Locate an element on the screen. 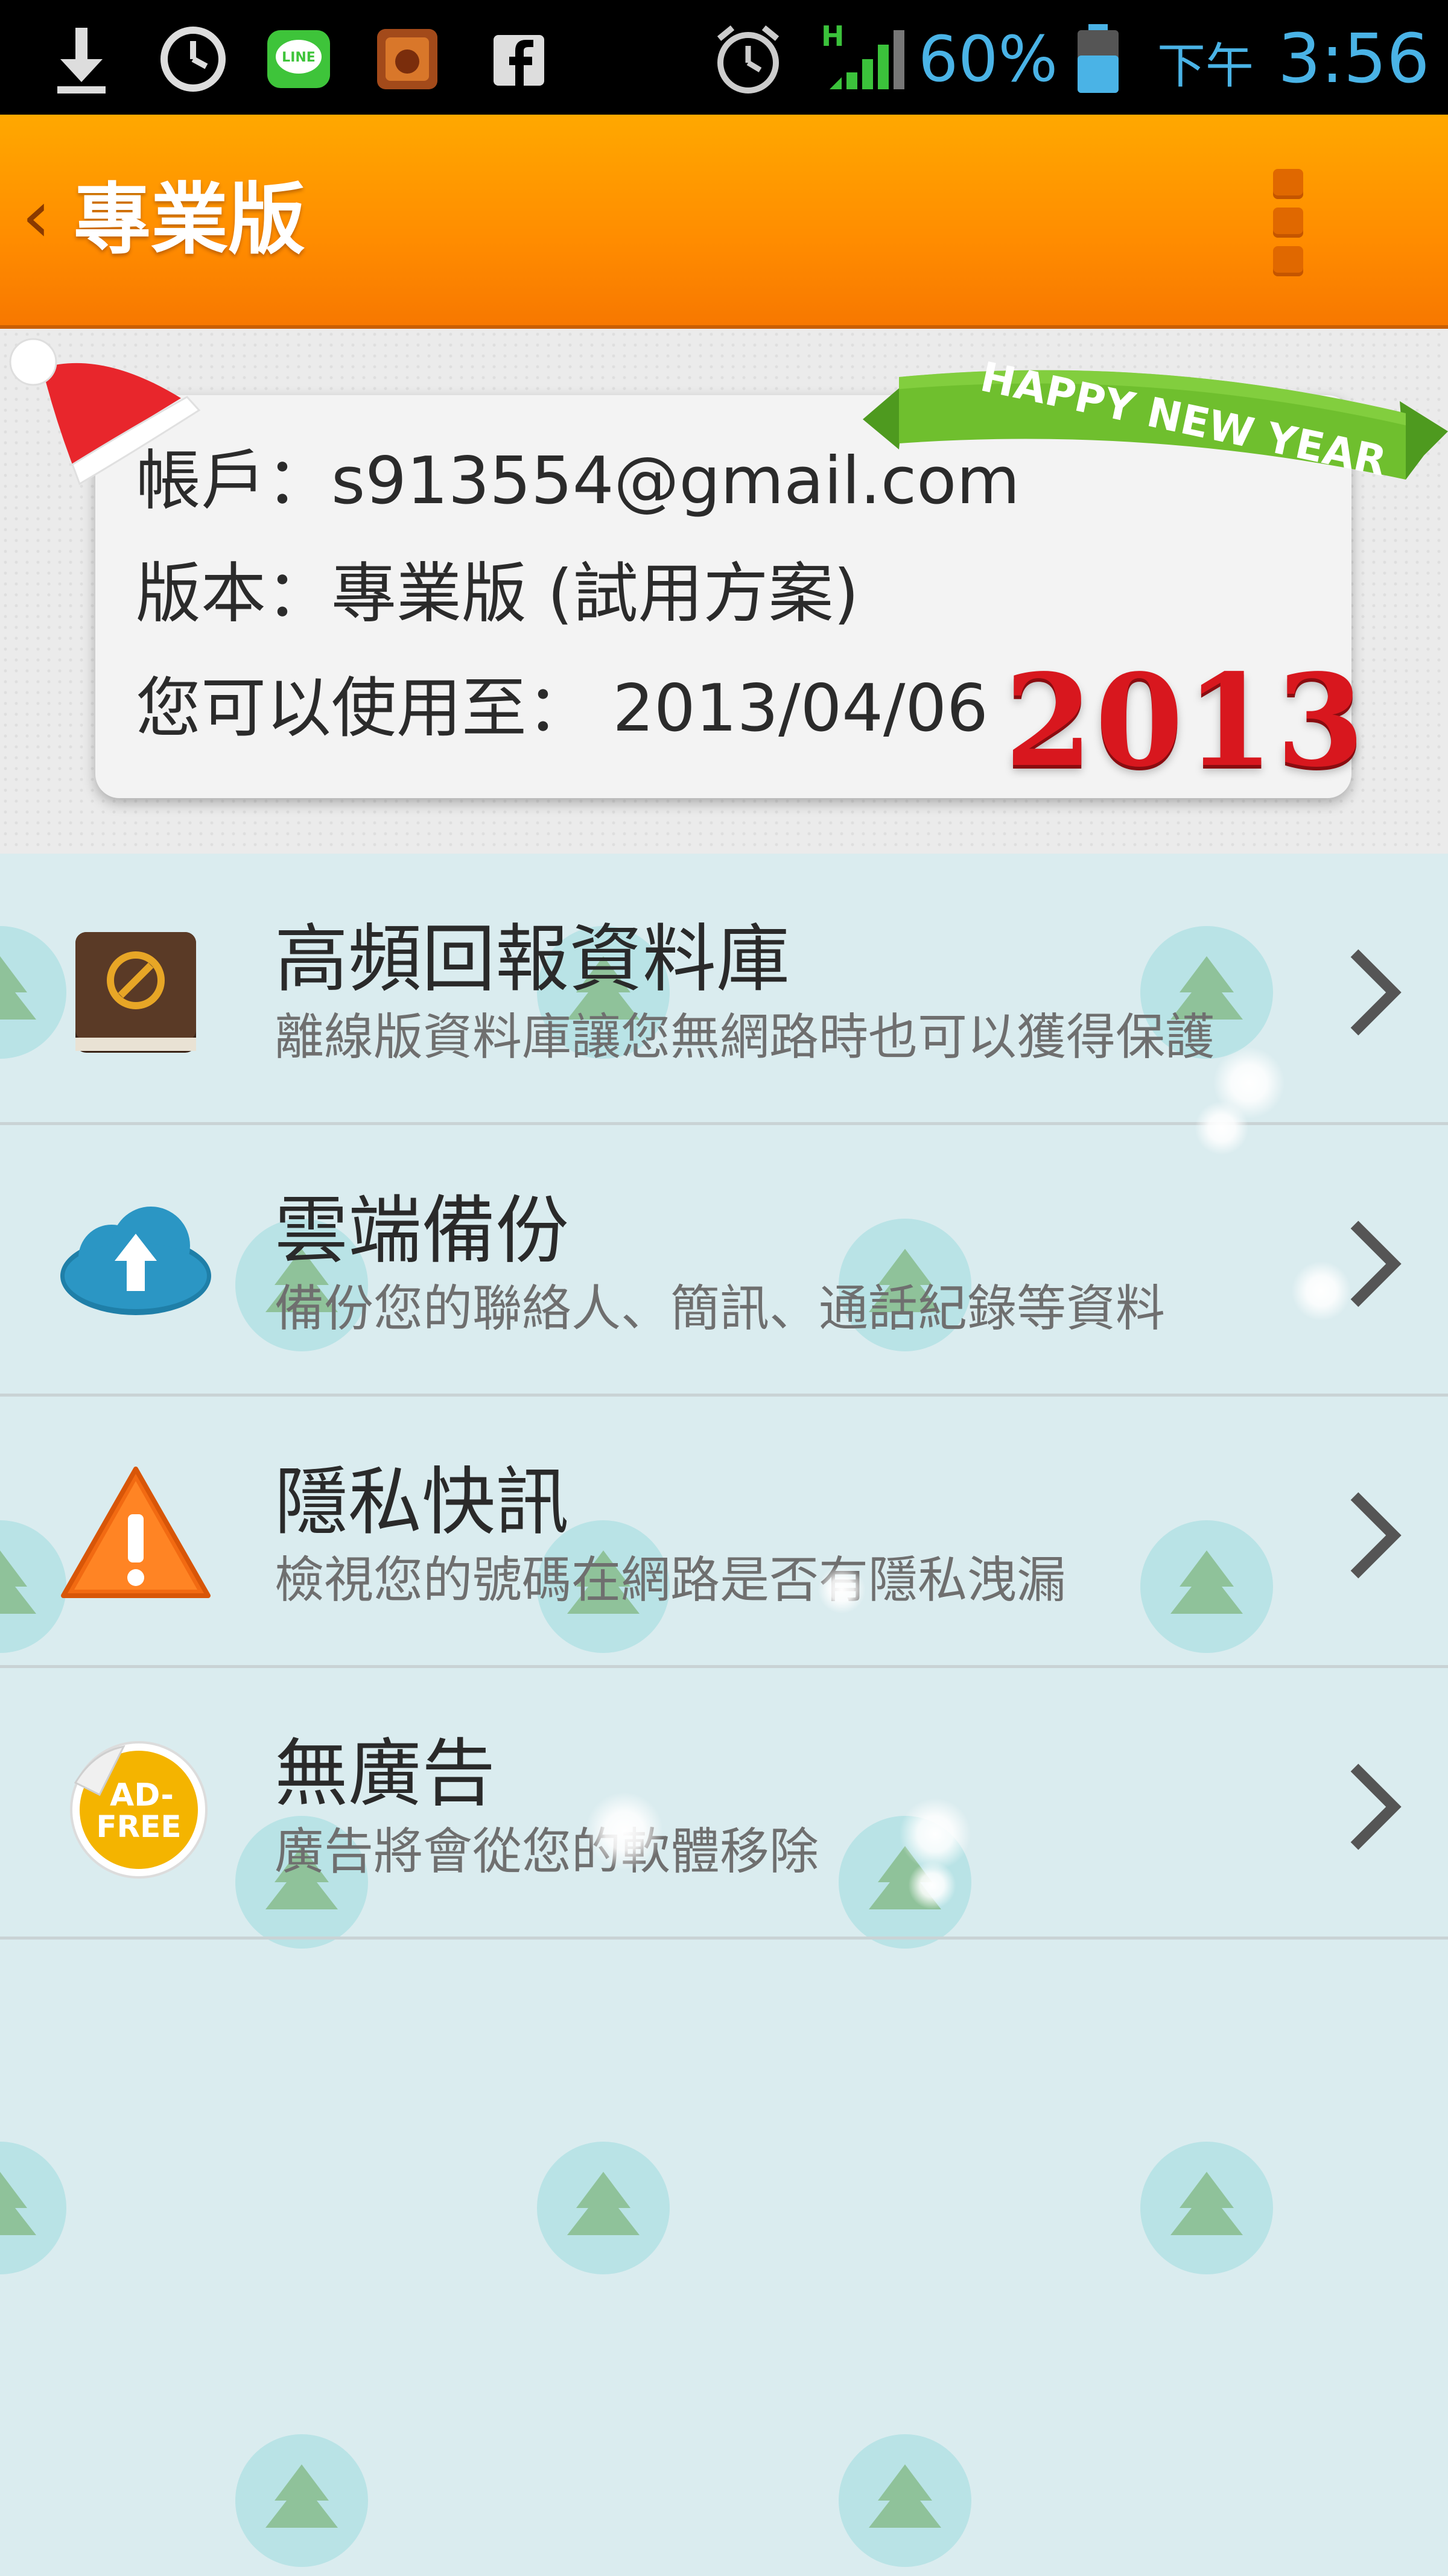  signal-icon: H is located at coordinates (863, 54).